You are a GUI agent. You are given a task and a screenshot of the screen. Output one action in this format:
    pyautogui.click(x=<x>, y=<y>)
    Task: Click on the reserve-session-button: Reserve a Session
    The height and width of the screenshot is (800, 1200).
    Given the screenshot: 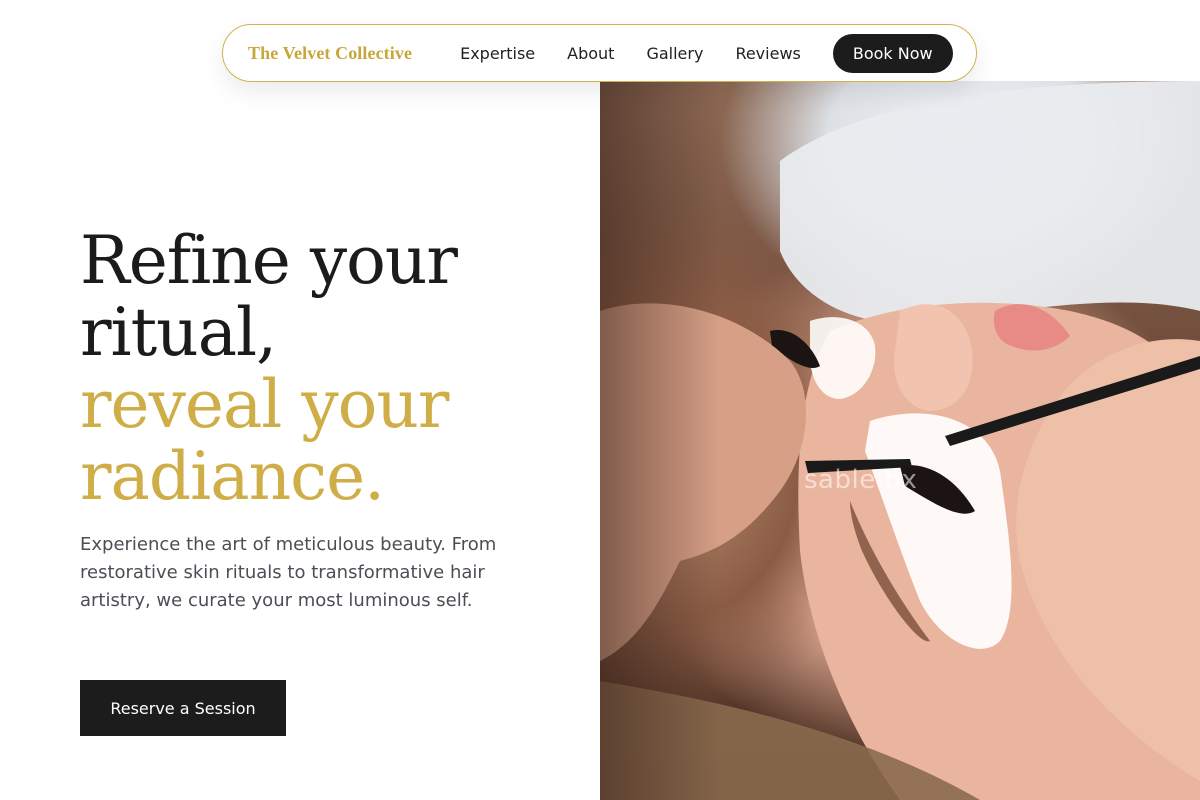 What is the action you would take?
    pyautogui.click(x=183, y=708)
    